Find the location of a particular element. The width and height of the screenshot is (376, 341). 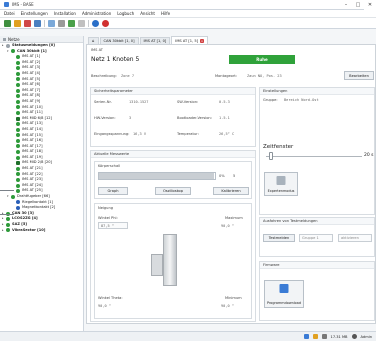

map-icon is located at coordinates (71, 23).